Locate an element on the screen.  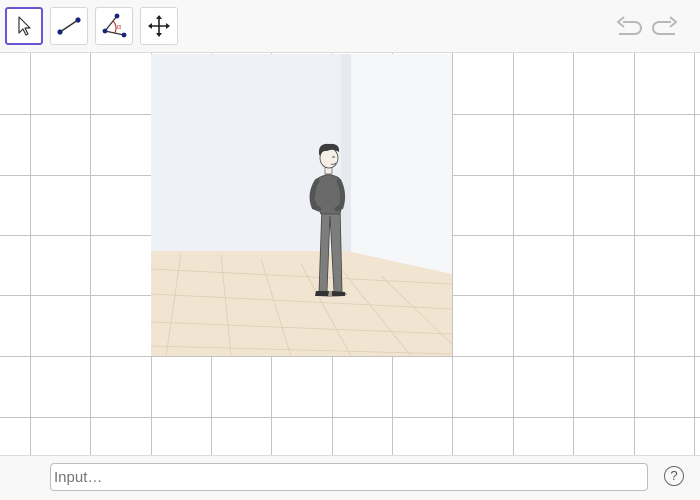
move-tool-button is located at coordinates (24, 26).